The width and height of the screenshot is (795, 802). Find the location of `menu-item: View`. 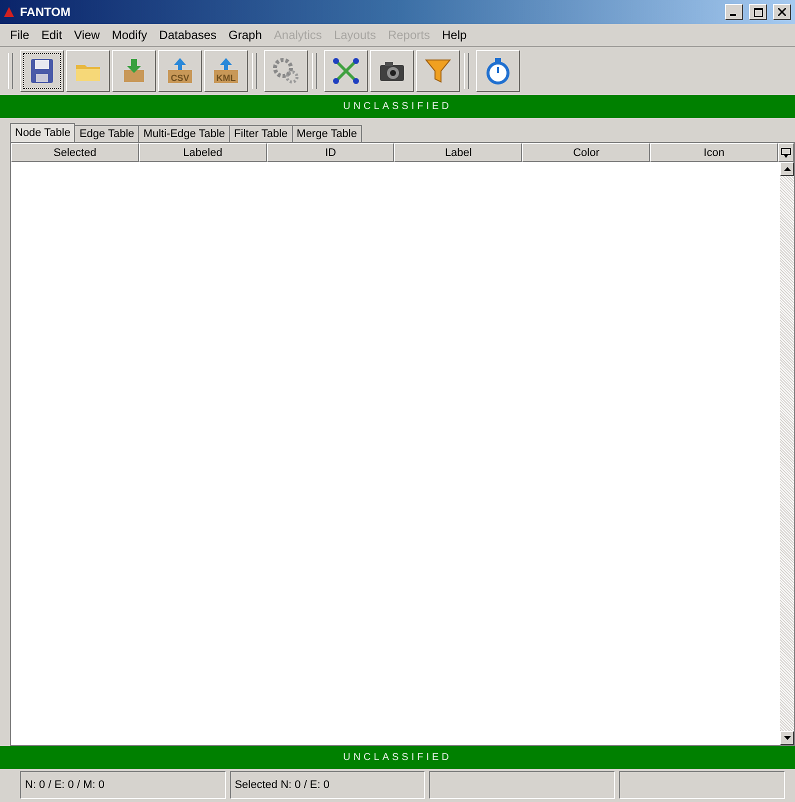

menu-item: View is located at coordinates (87, 35).